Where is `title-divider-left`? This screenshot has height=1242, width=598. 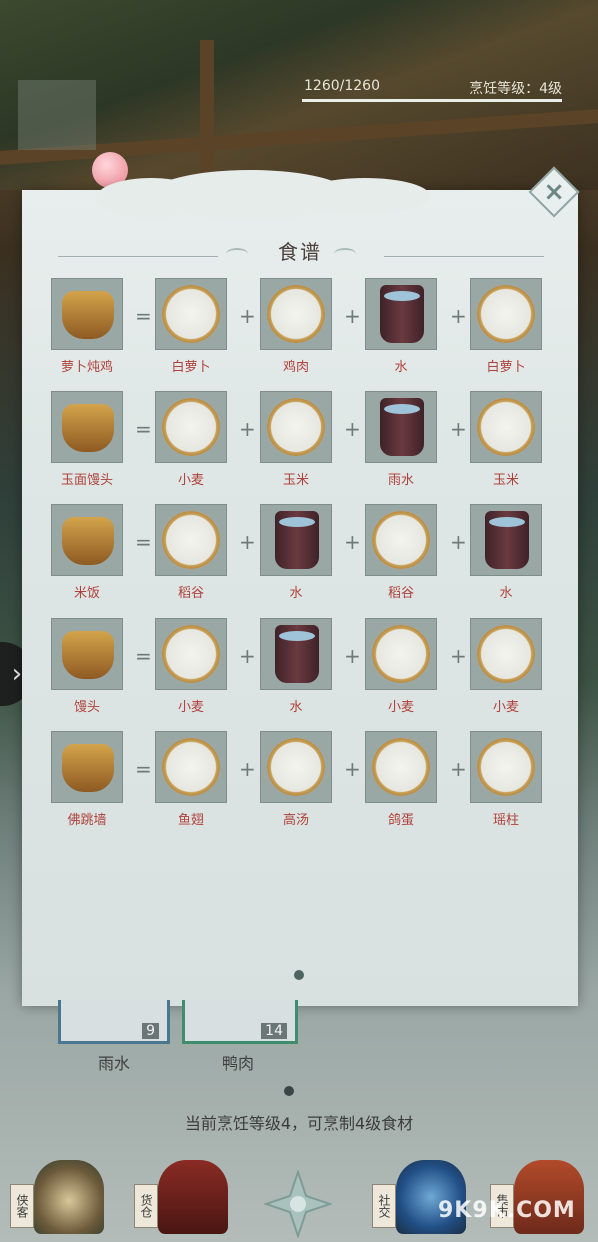
title-divider-left is located at coordinates (138, 256).